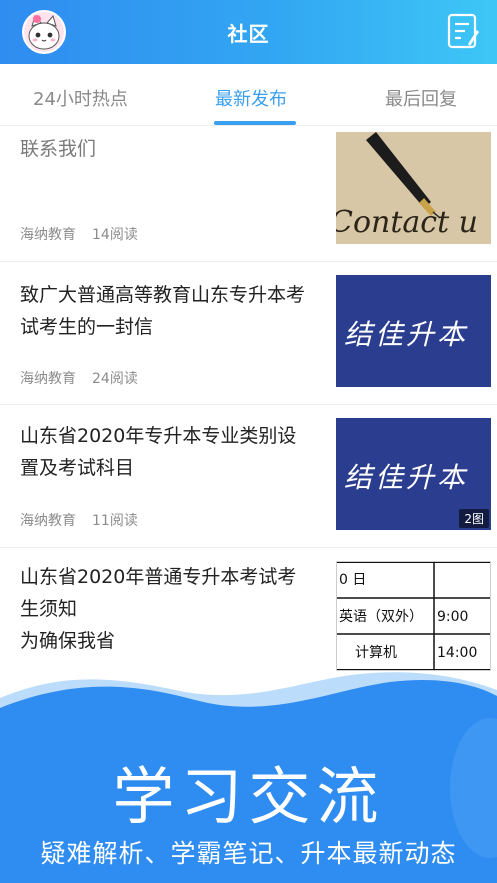 This screenshot has height=883, width=497. Describe the element at coordinates (457, 653) in the screenshot. I see `table-cell: 14:00` at that location.